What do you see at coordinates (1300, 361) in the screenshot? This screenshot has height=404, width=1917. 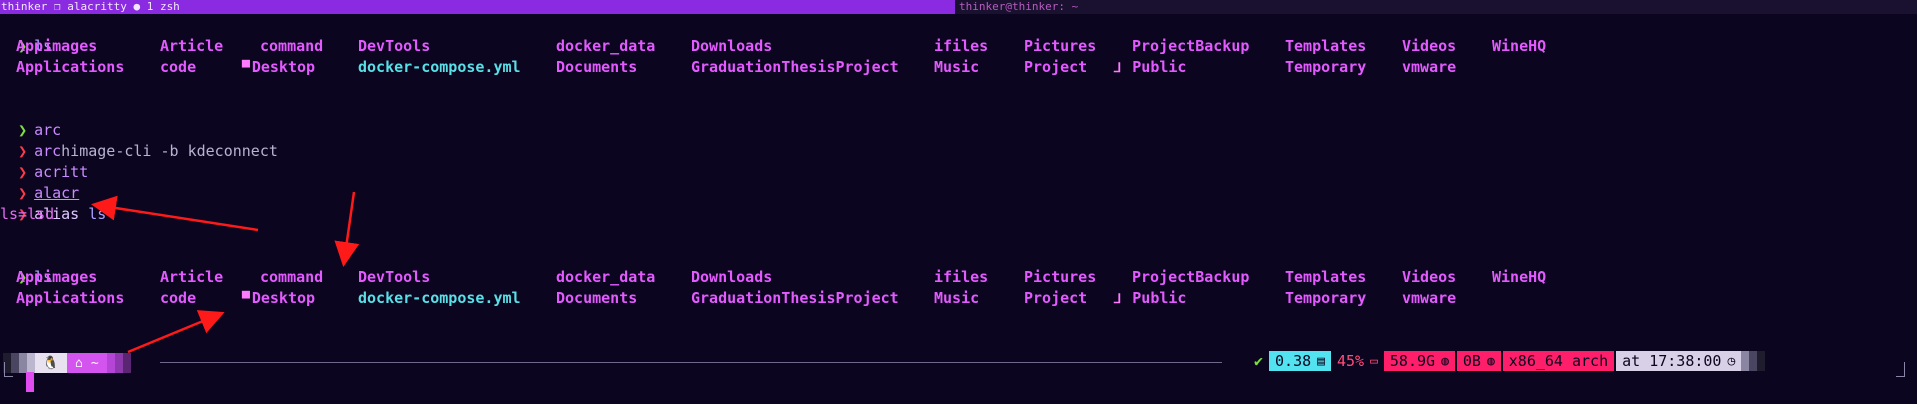 I see `load-segment: 0.38 ▤` at bounding box center [1300, 361].